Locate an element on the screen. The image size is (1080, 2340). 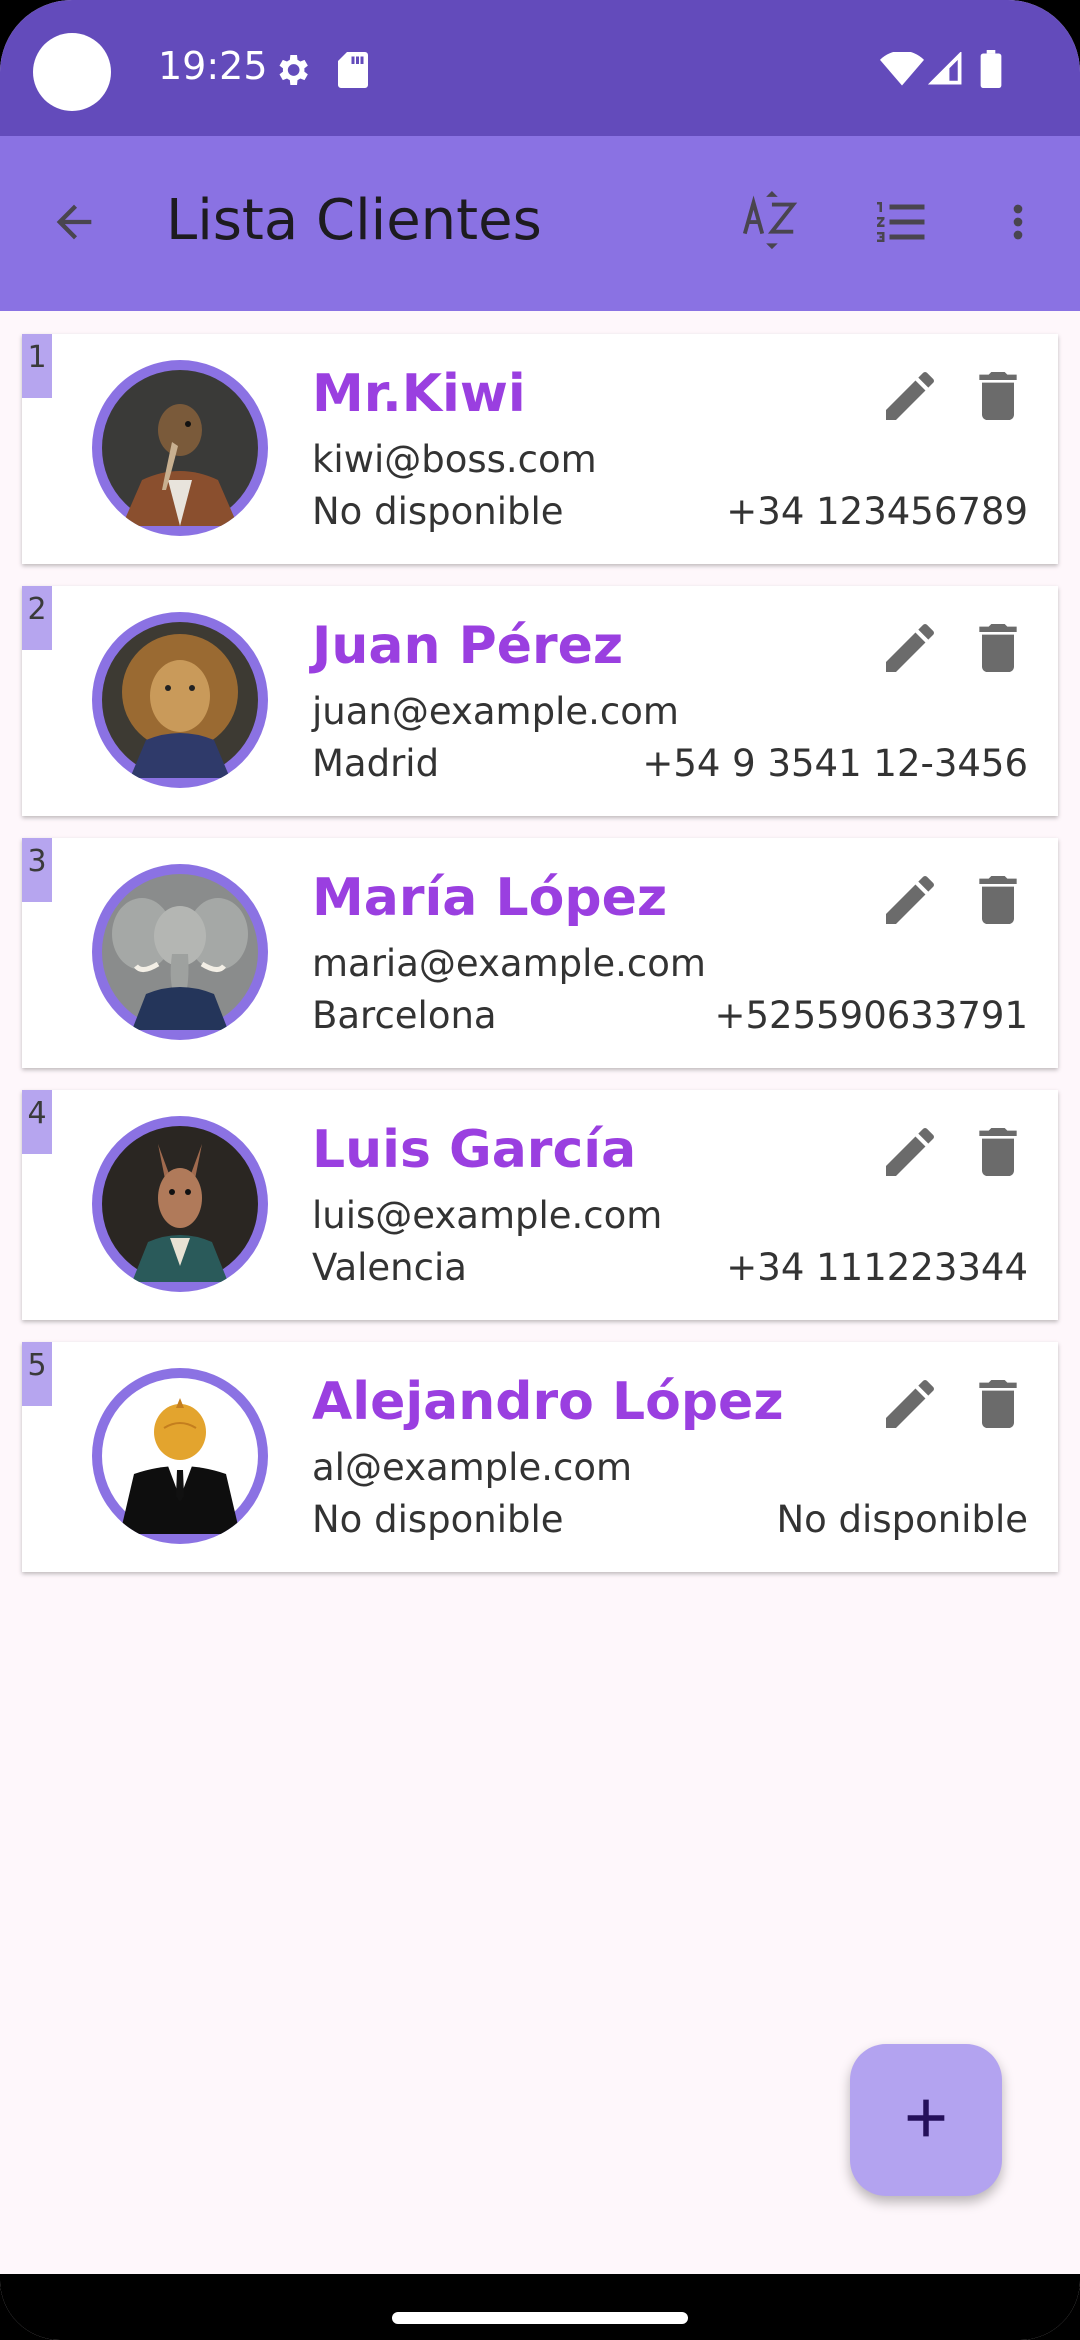
overflow-menu-icon is located at coordinates (1018, 224).